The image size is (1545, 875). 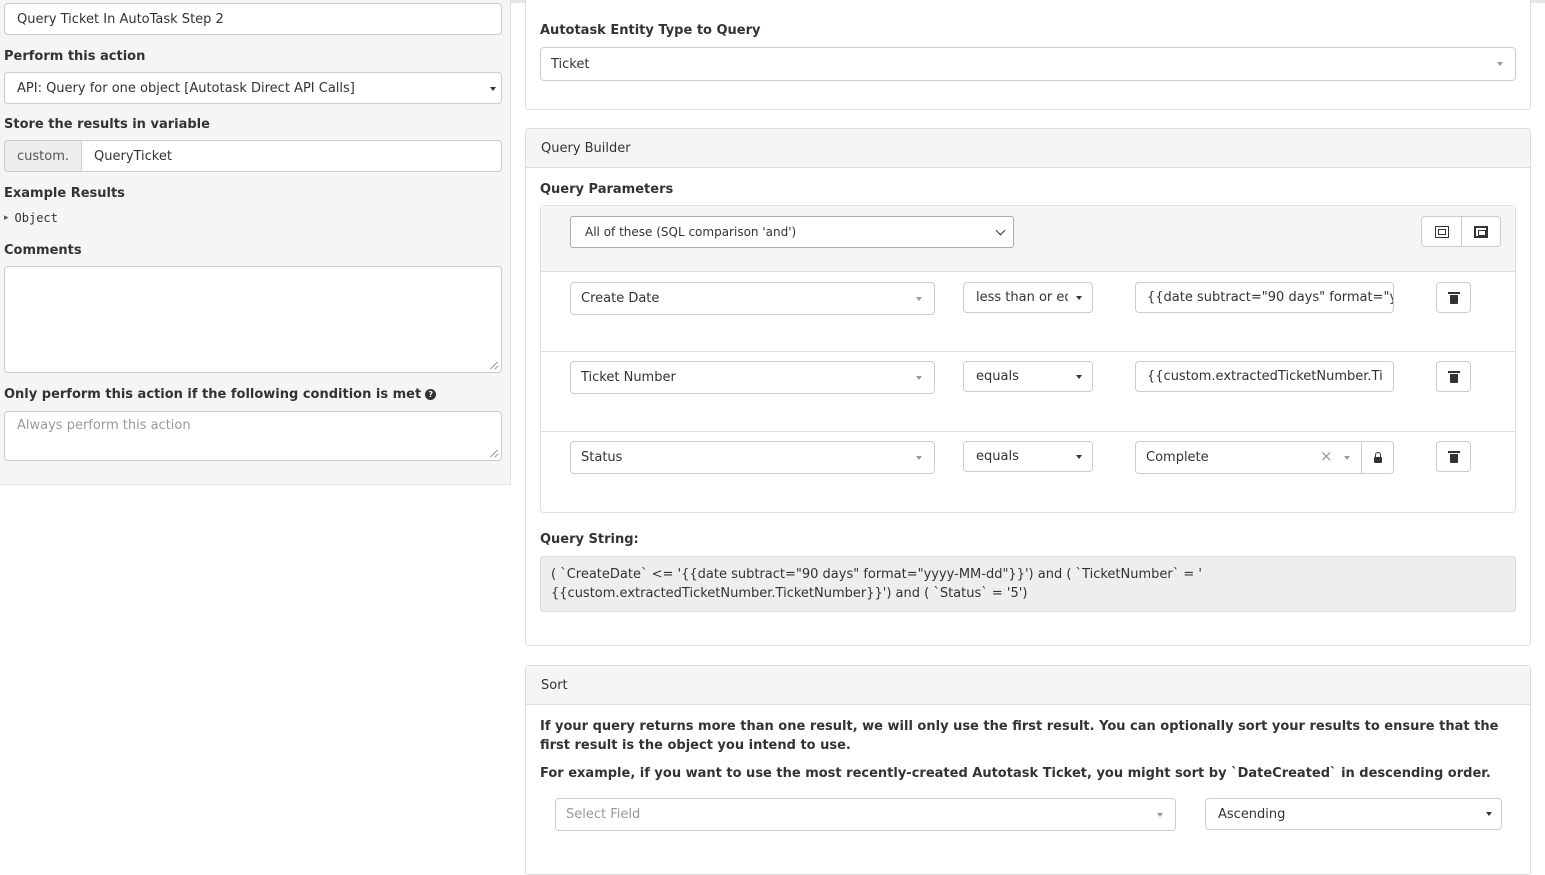 I want to click on lock-value-button, so click(x=1377, y=457).